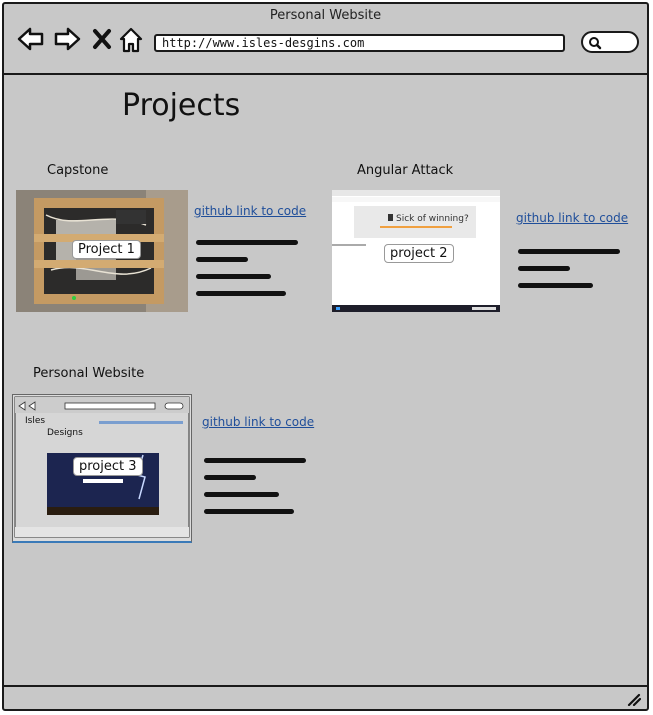  What do you see at coordinates (325, 697) in the screenshot?
I see `browser-statusbar` at bounding box center [325, 697].